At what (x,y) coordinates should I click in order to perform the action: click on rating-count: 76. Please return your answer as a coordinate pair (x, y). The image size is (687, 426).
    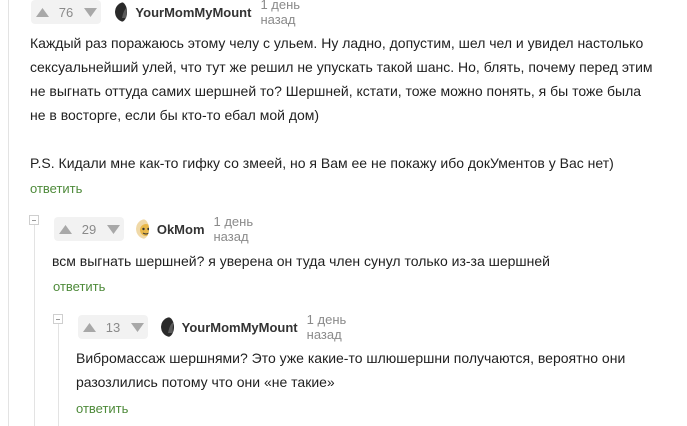
    Looking at the image, I should click on (66, 12).